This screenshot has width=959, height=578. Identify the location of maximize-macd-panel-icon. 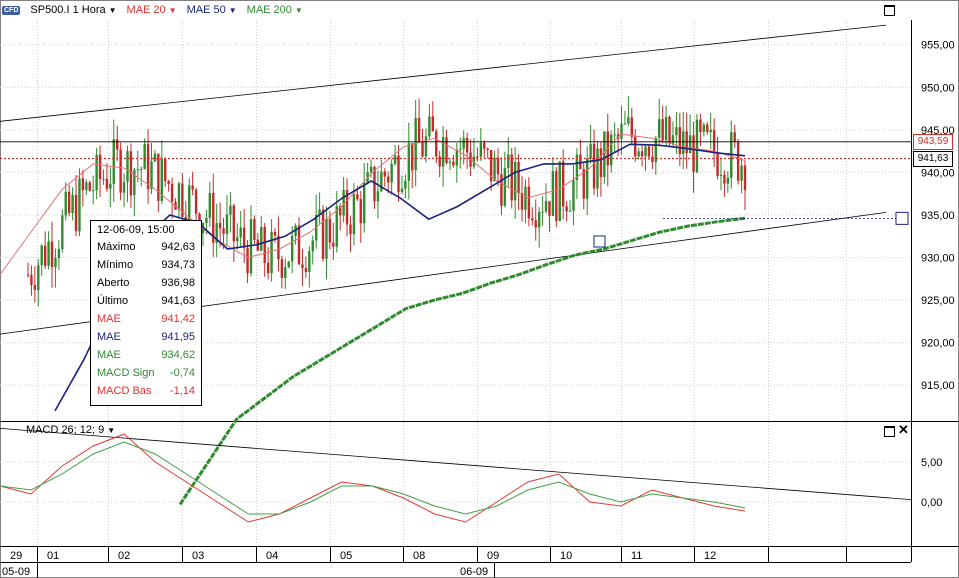
(889, 431).